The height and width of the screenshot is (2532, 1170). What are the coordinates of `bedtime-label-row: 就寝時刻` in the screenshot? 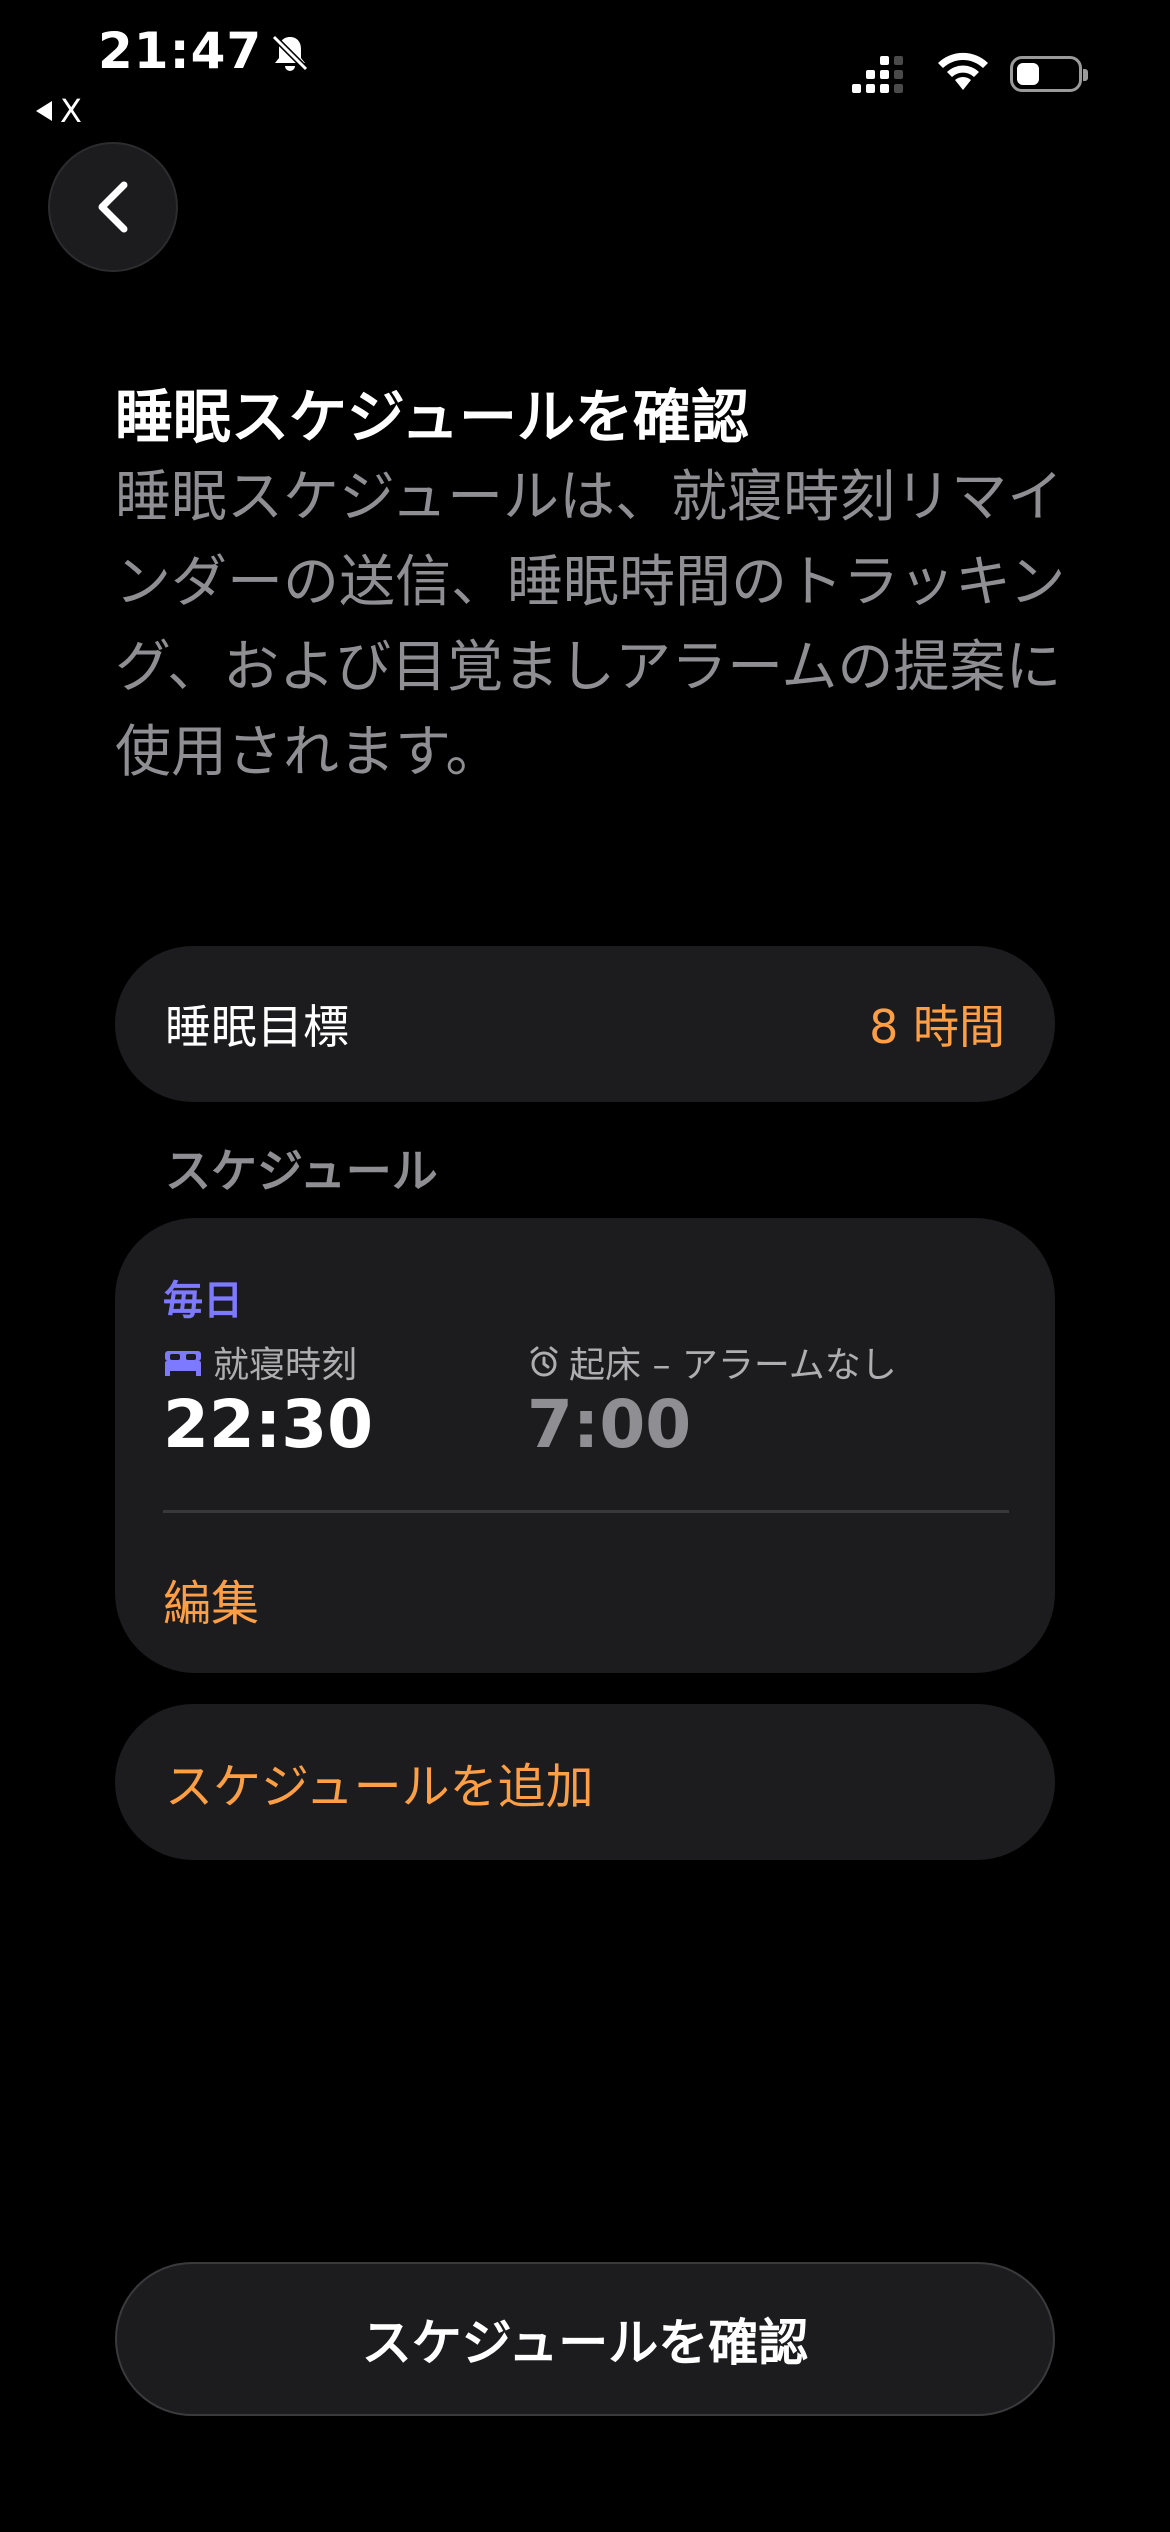 It's located at (260, 1362).